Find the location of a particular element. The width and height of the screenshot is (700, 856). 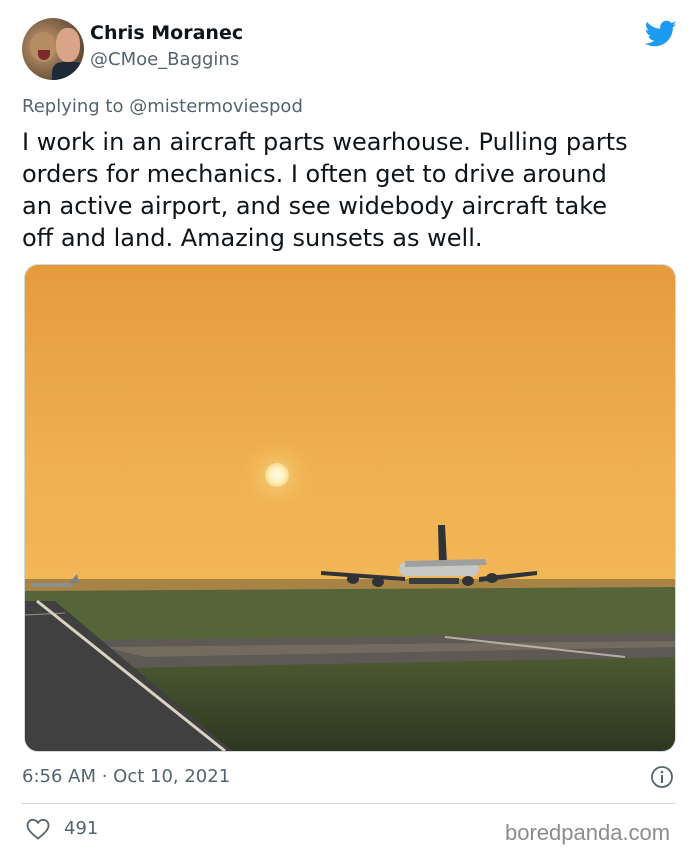

tweet-text-line: off and land. Amazing sunsets as well. is located at coordinates (252, 238).